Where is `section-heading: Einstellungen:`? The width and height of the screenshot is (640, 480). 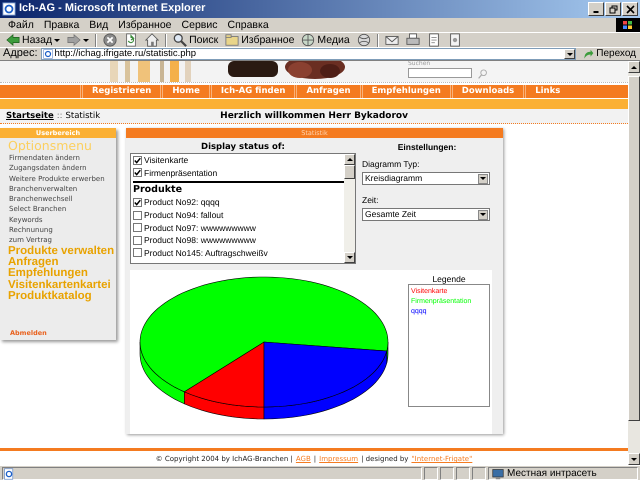 section-heading: Einstellungen: is located at coordinates (427, 147).